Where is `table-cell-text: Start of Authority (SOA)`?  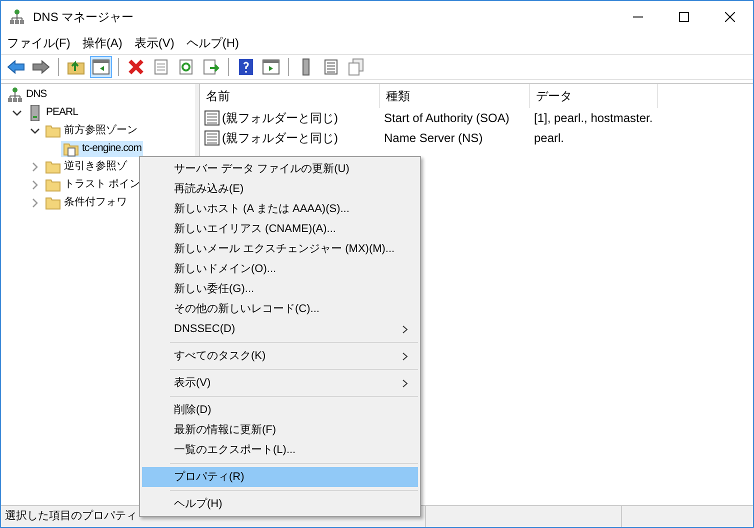 table-cell-text: Start of Authority (SOA) is located at coordinates (447, 118).